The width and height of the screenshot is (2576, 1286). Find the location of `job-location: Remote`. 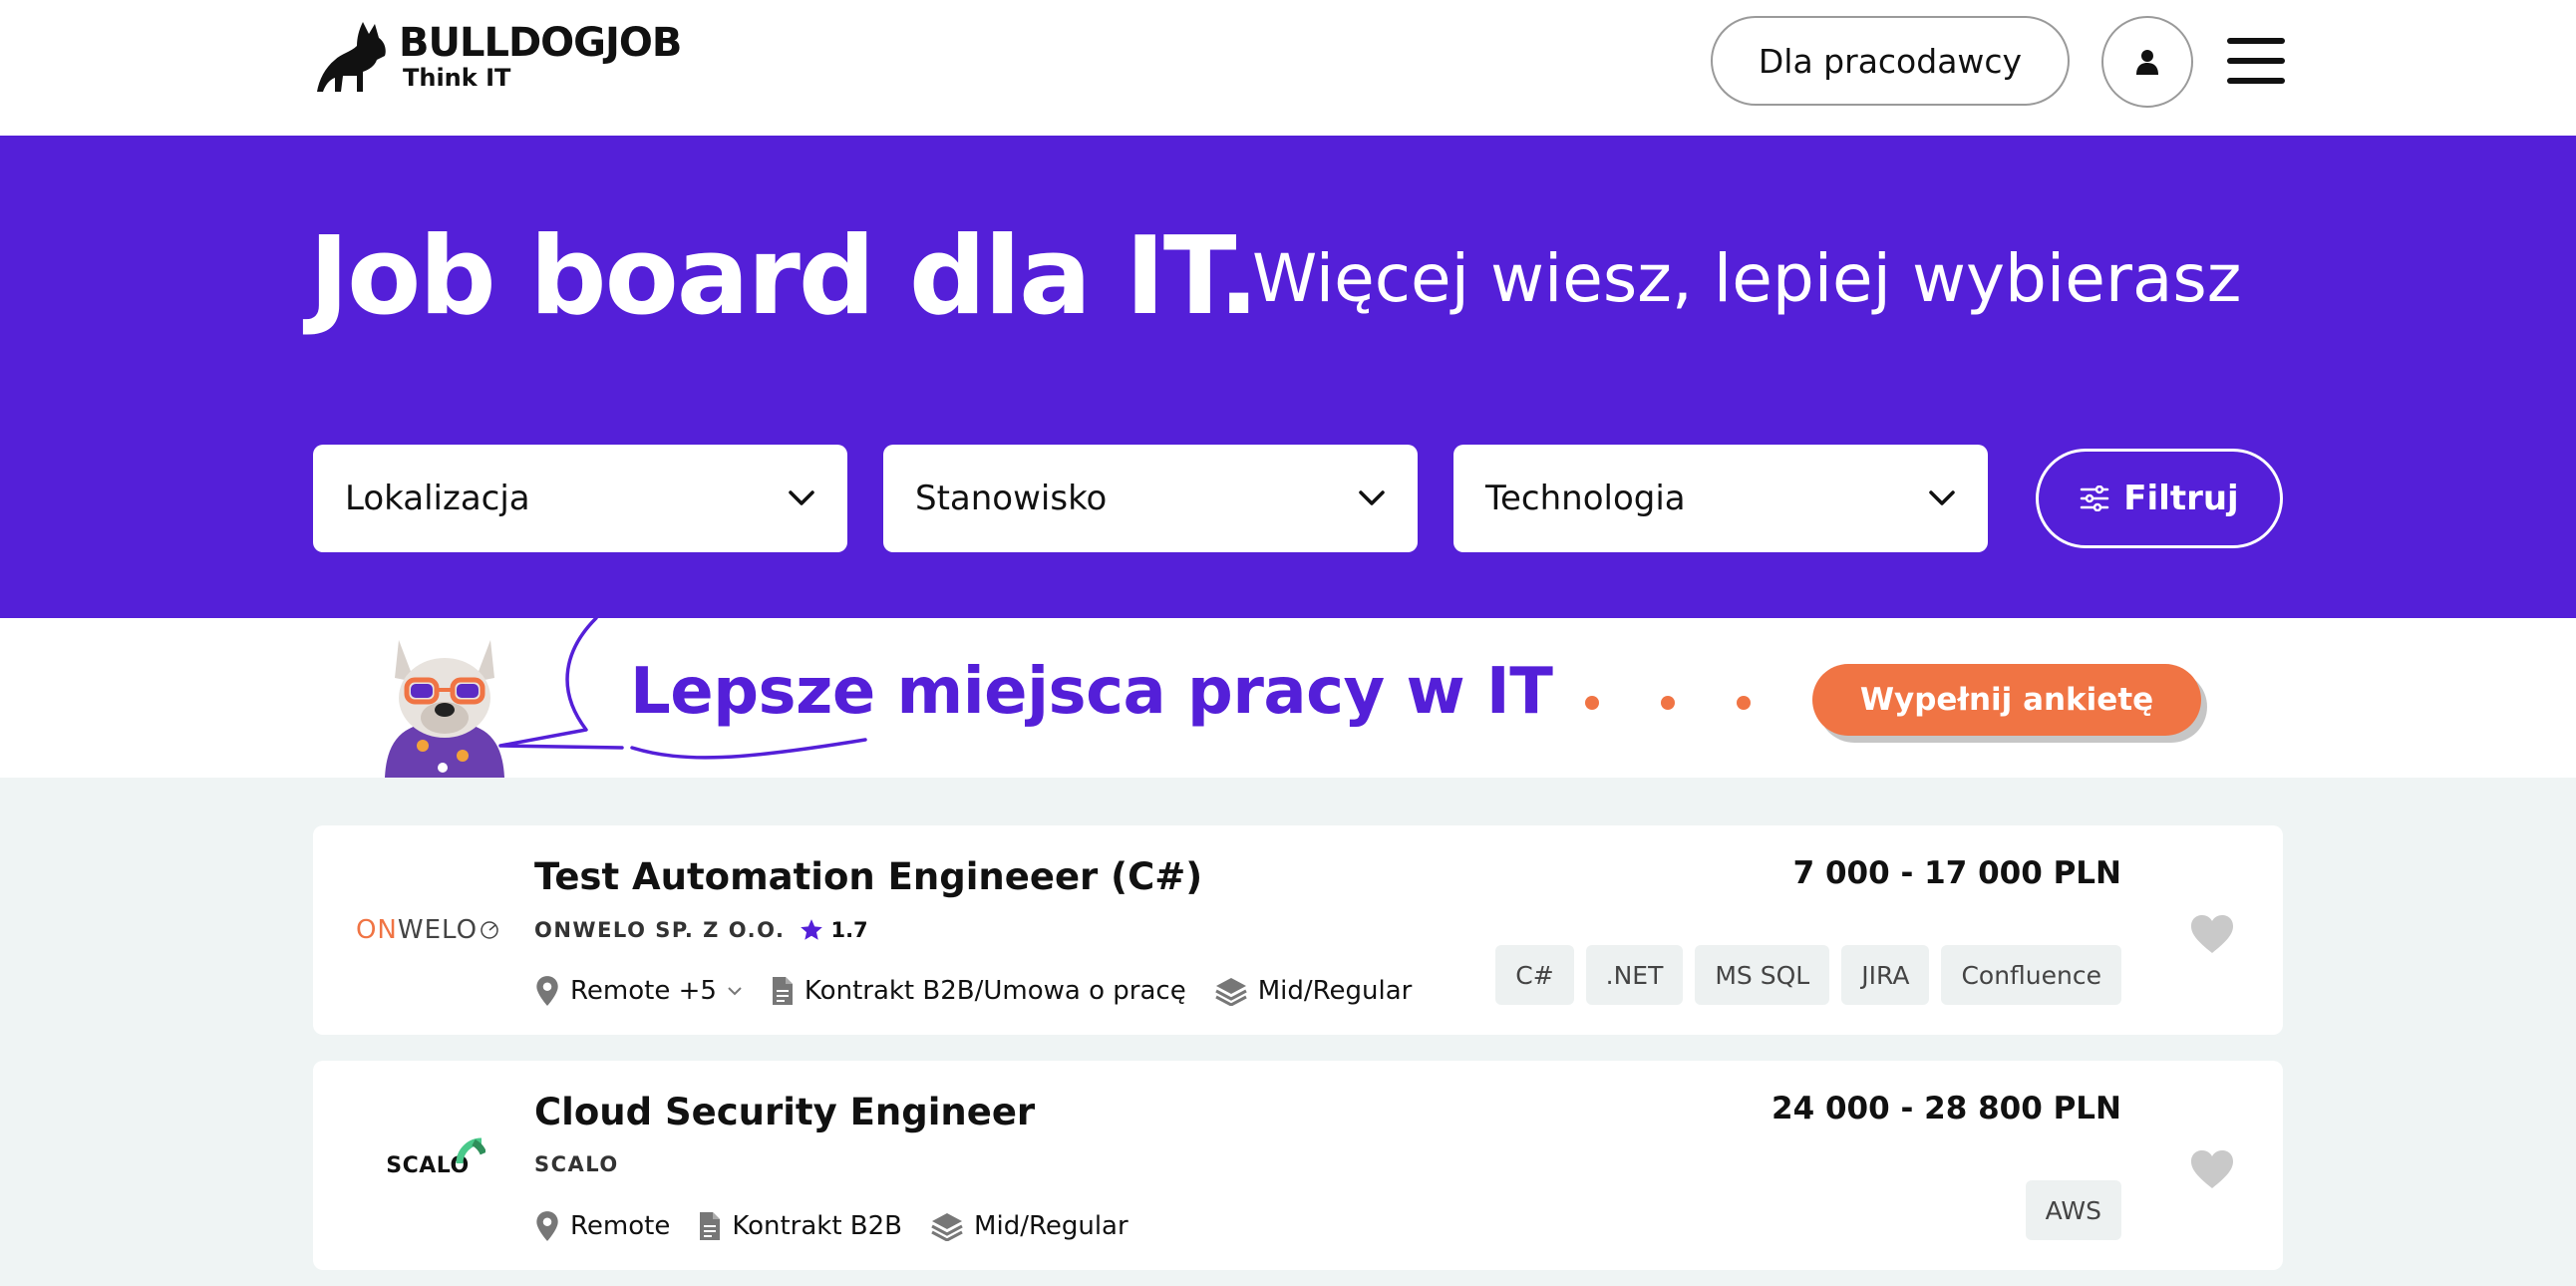

job-location: Remote is located at coordinates (602, 1226).